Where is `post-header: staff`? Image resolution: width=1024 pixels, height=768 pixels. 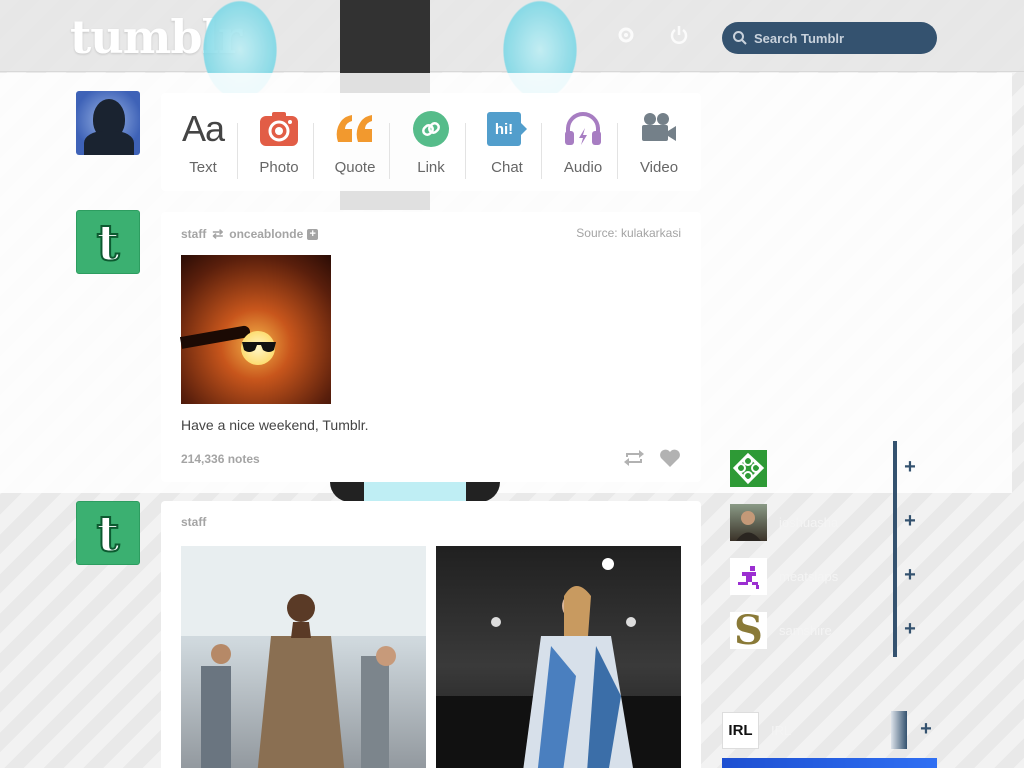 post-header: staff is located at coordinates (193, 522).